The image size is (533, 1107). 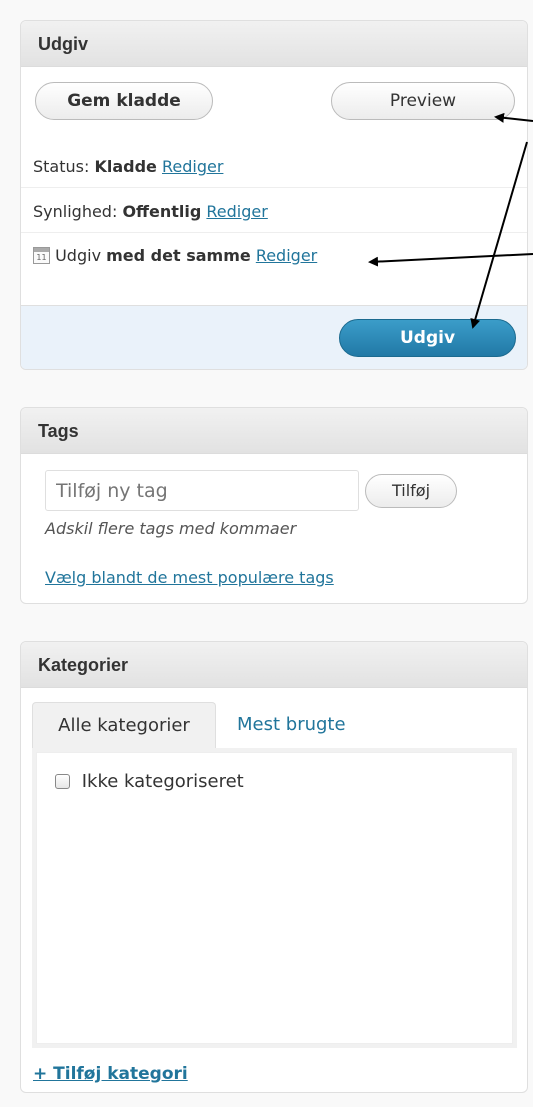 What do you see at coordinates (202, 490) in the screenshot?
I see `new-tag-input` at bounding box center [202, 490].